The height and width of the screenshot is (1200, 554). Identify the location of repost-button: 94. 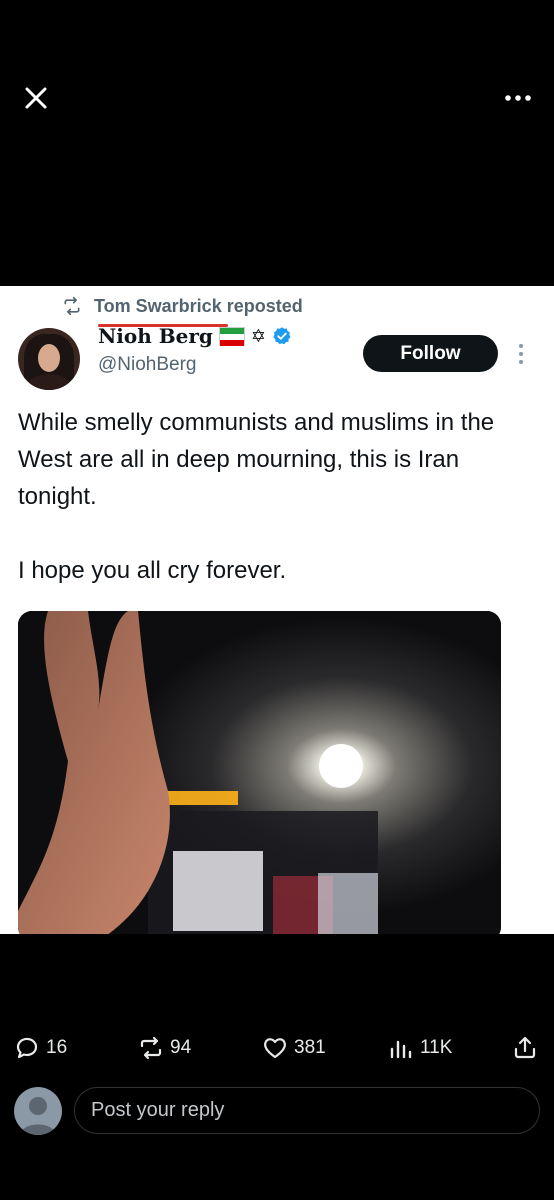
(164, 1048).